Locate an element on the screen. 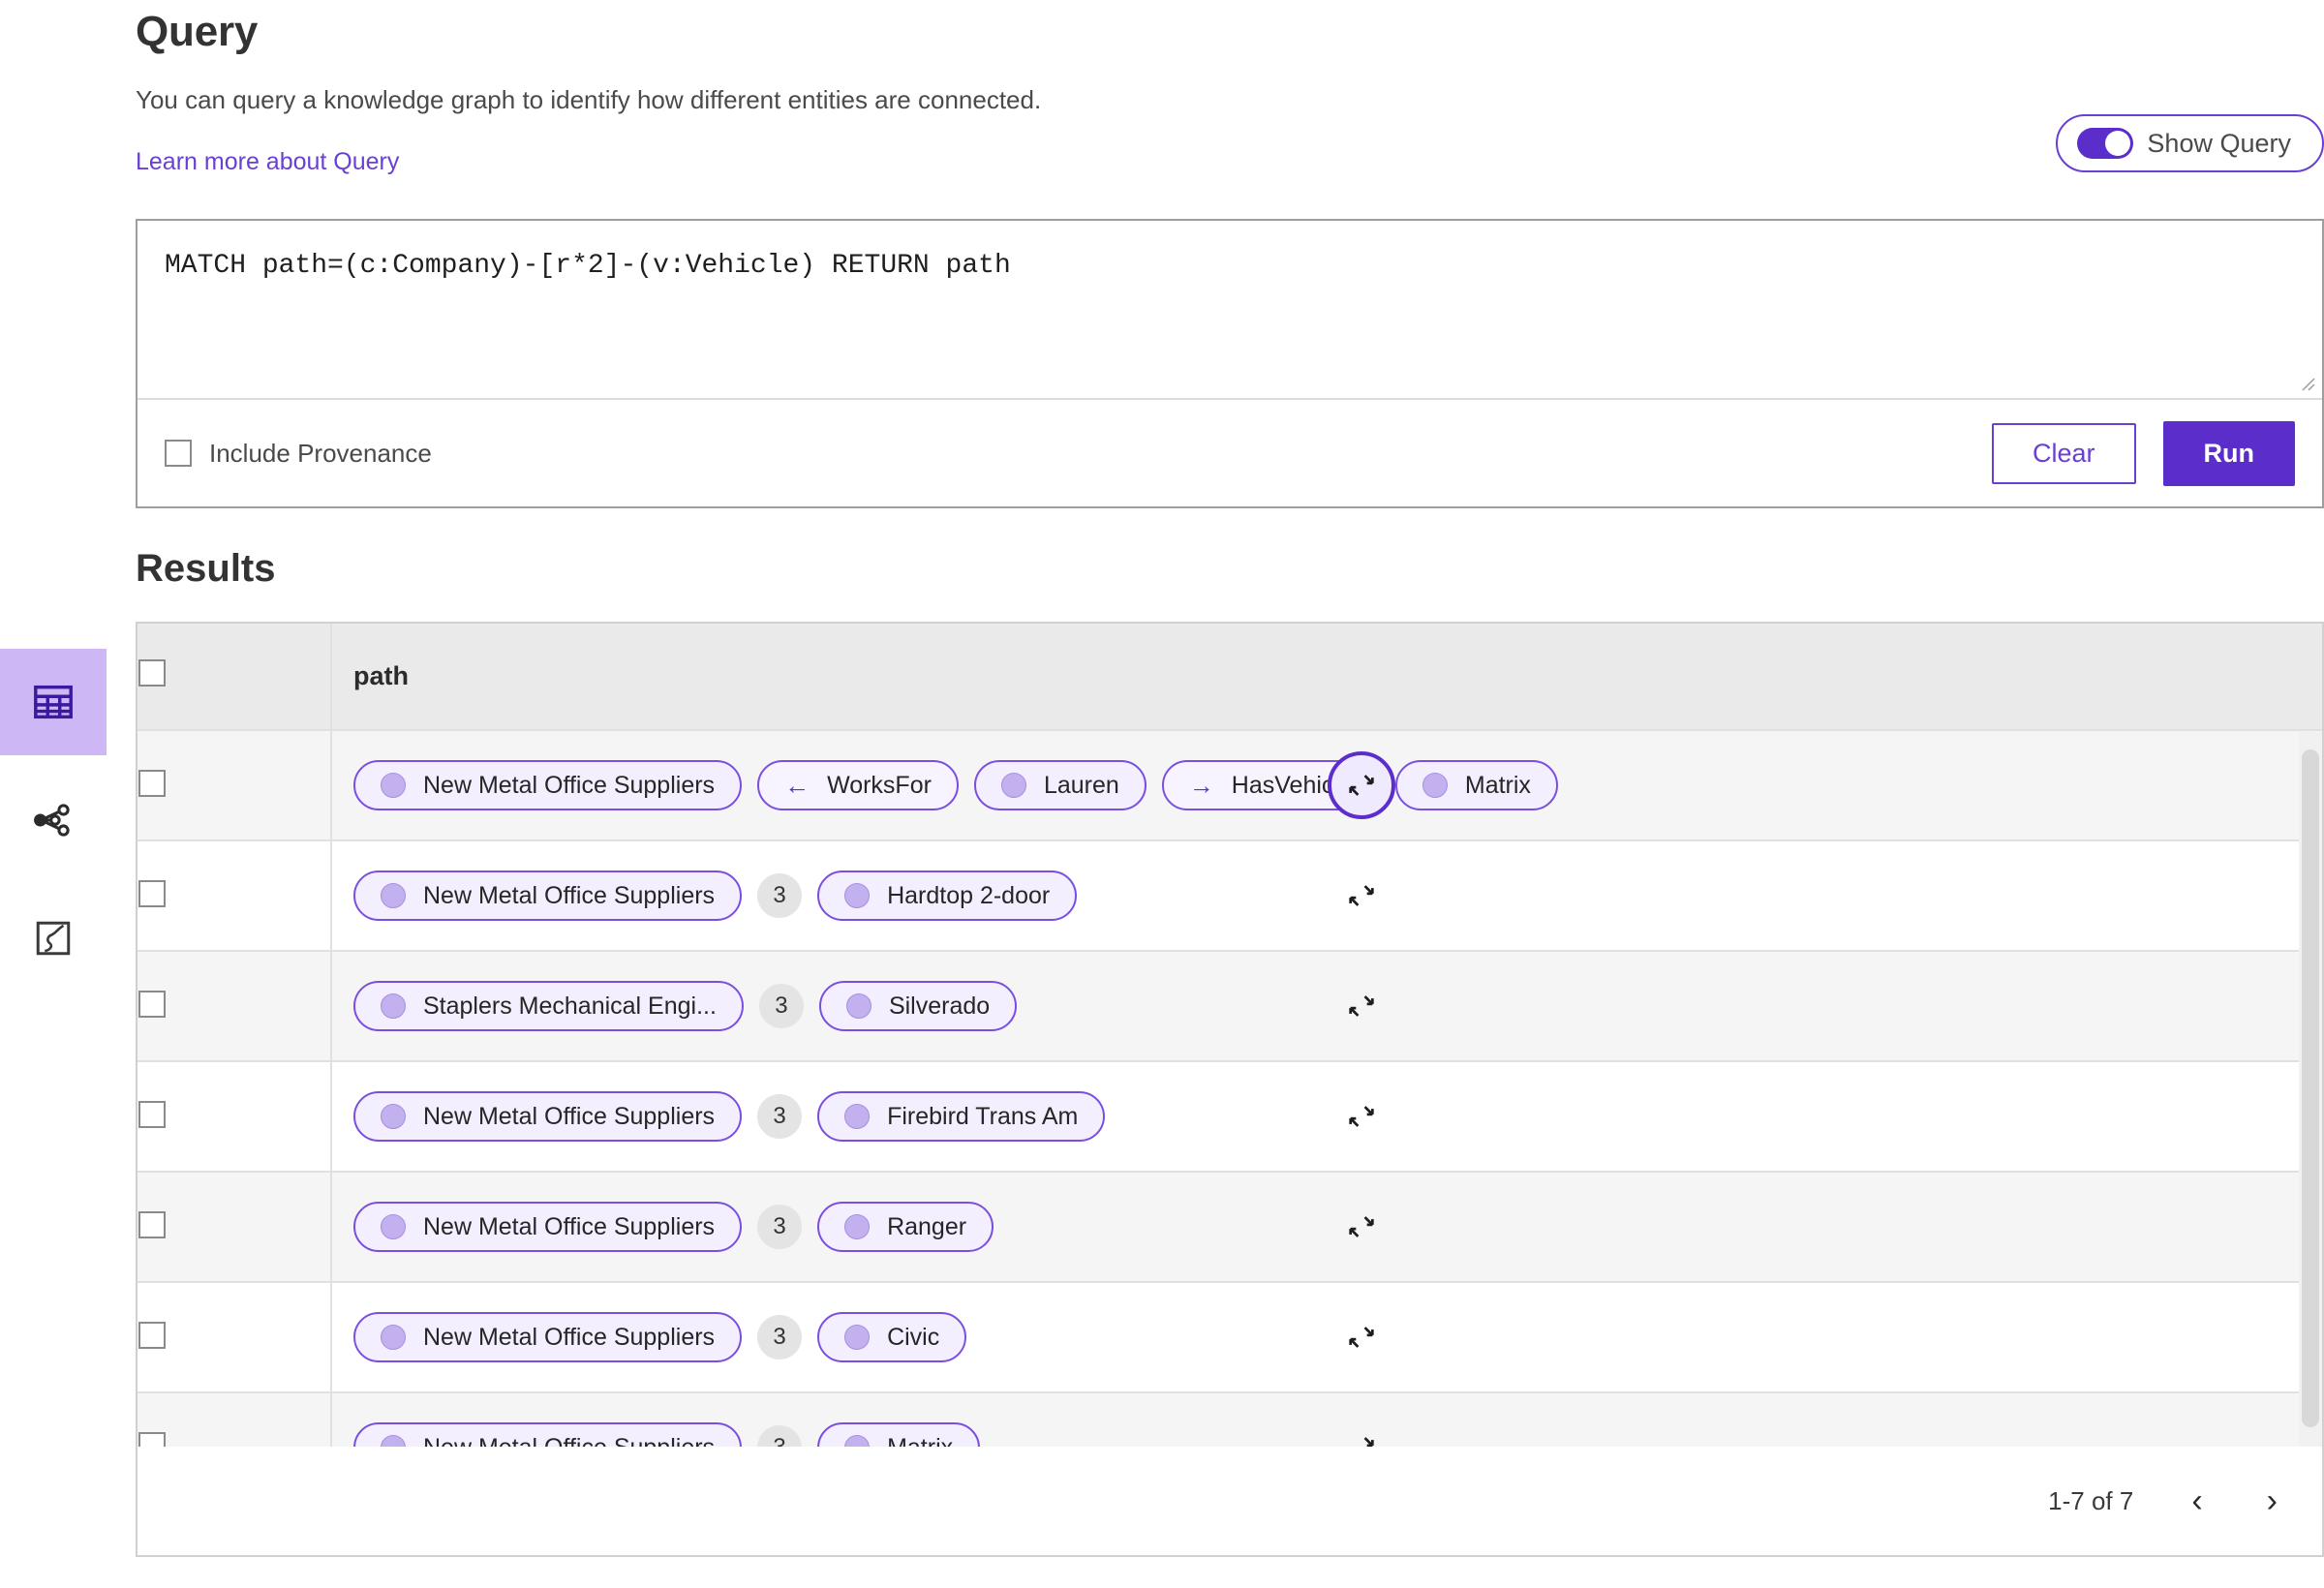 Image resolution: width=2324 pixels, height=1588 pixels. table-row: New Metal Office Suppliers 3 Ranger is located at coordinates (1230, 1227).